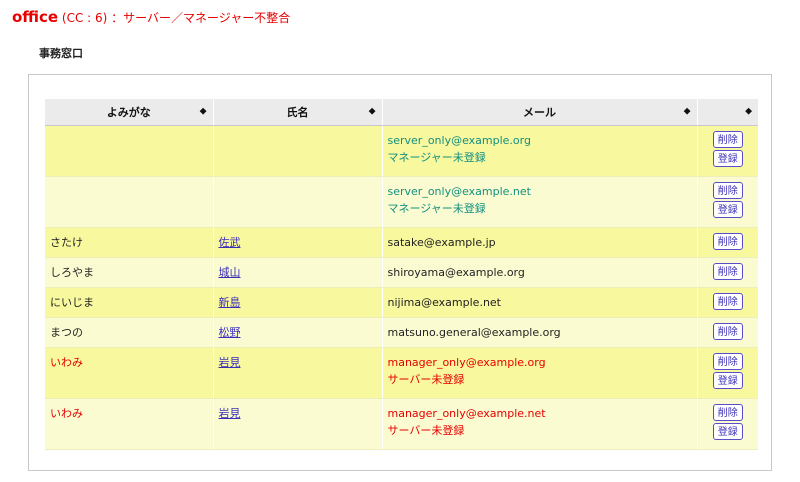  I want to click on table-row: server_only@example.net マネージャー未登録 削除登録, so click(401, 202).